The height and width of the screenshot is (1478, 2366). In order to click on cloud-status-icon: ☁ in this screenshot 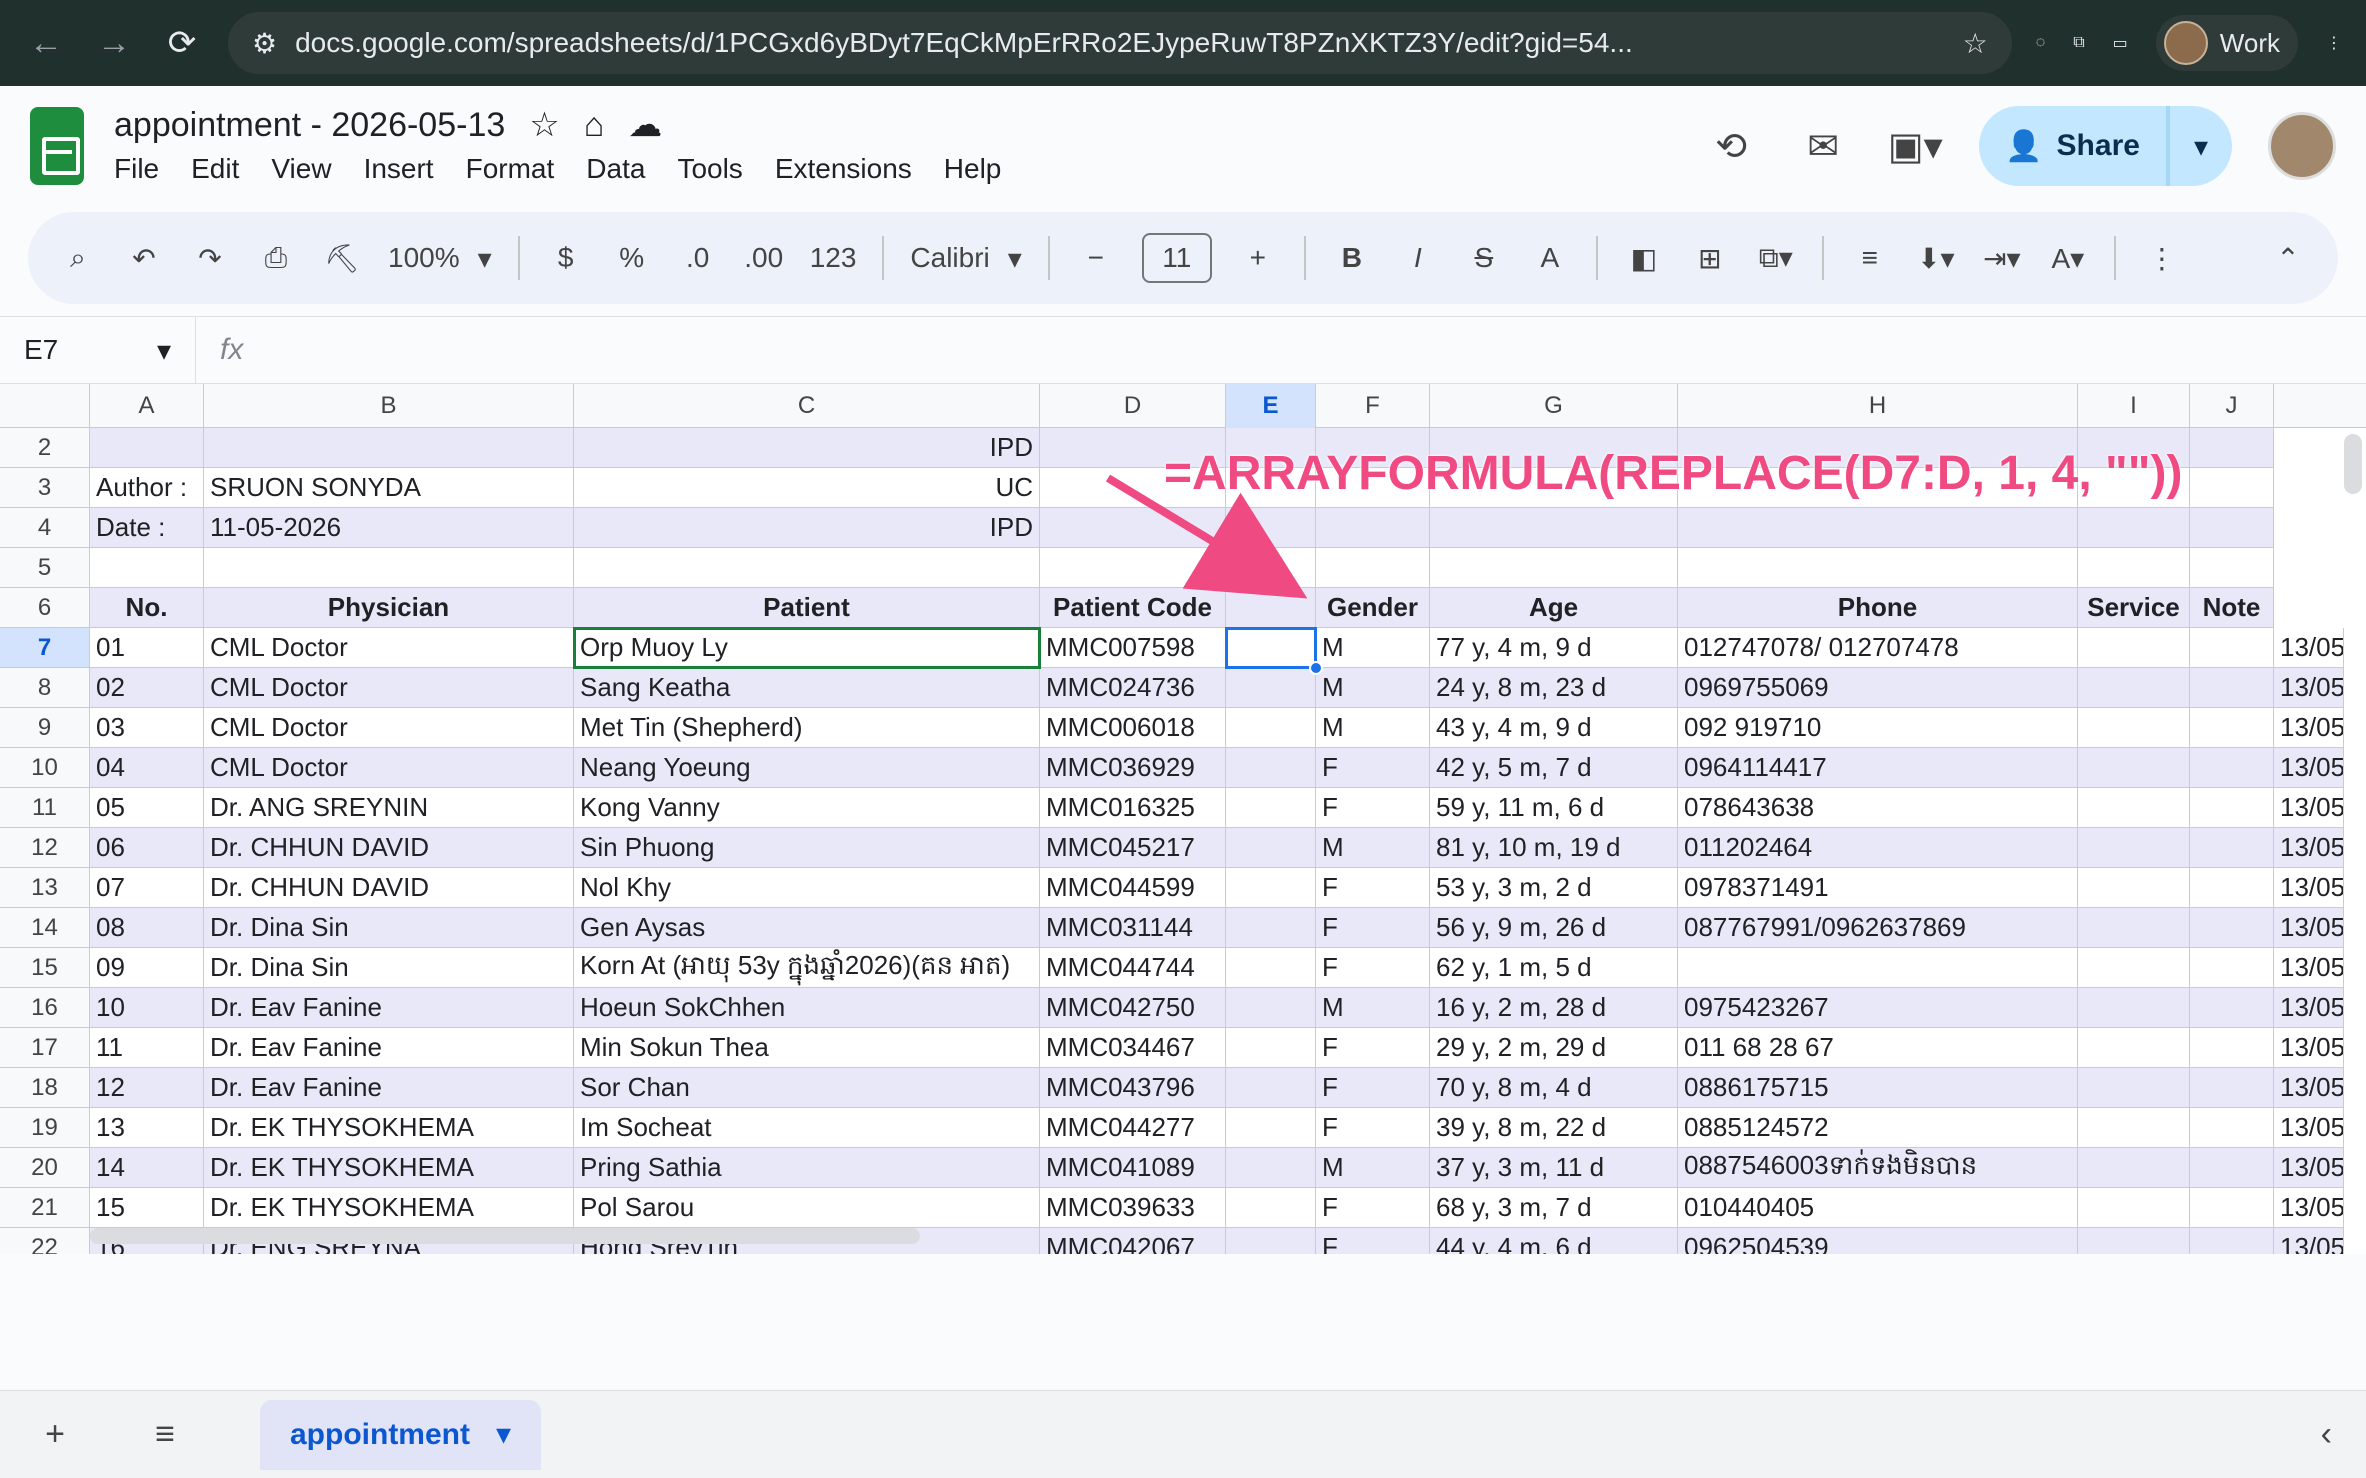, I will do `click(645, 125)`.